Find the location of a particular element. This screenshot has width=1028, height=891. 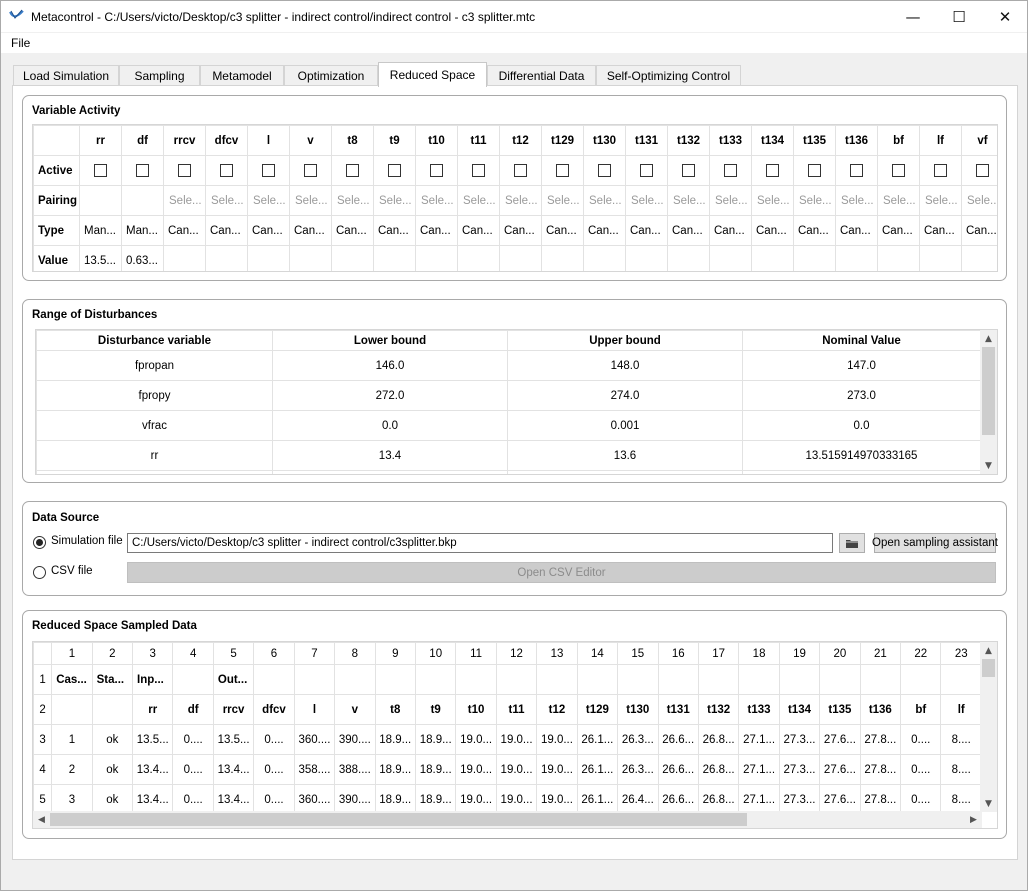

close-button: ✕ is located at coordinates (1005, 16).